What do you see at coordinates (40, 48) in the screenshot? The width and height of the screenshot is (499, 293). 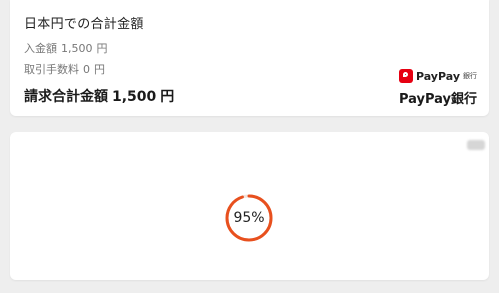 I see `deposit-amount-label: 入金額` at bounding box center [40, 48].